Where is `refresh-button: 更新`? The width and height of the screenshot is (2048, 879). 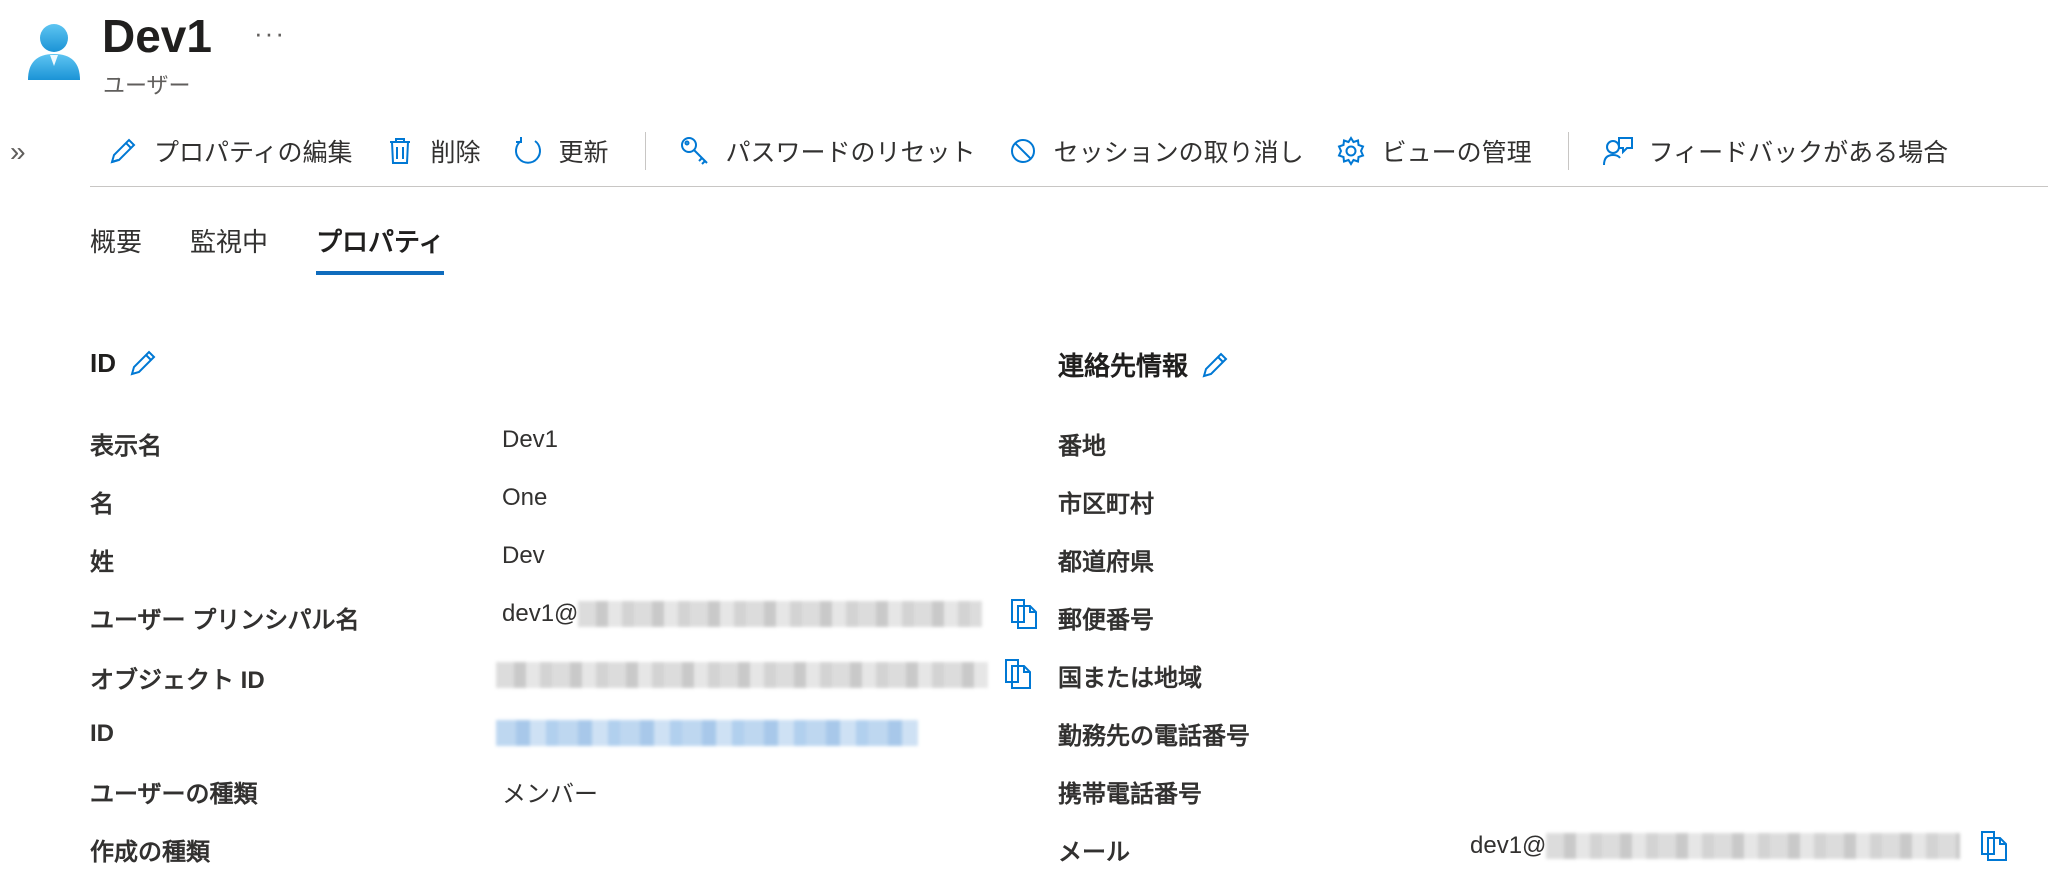
refresh-button: 更新 is located at coordinates (560, 151).